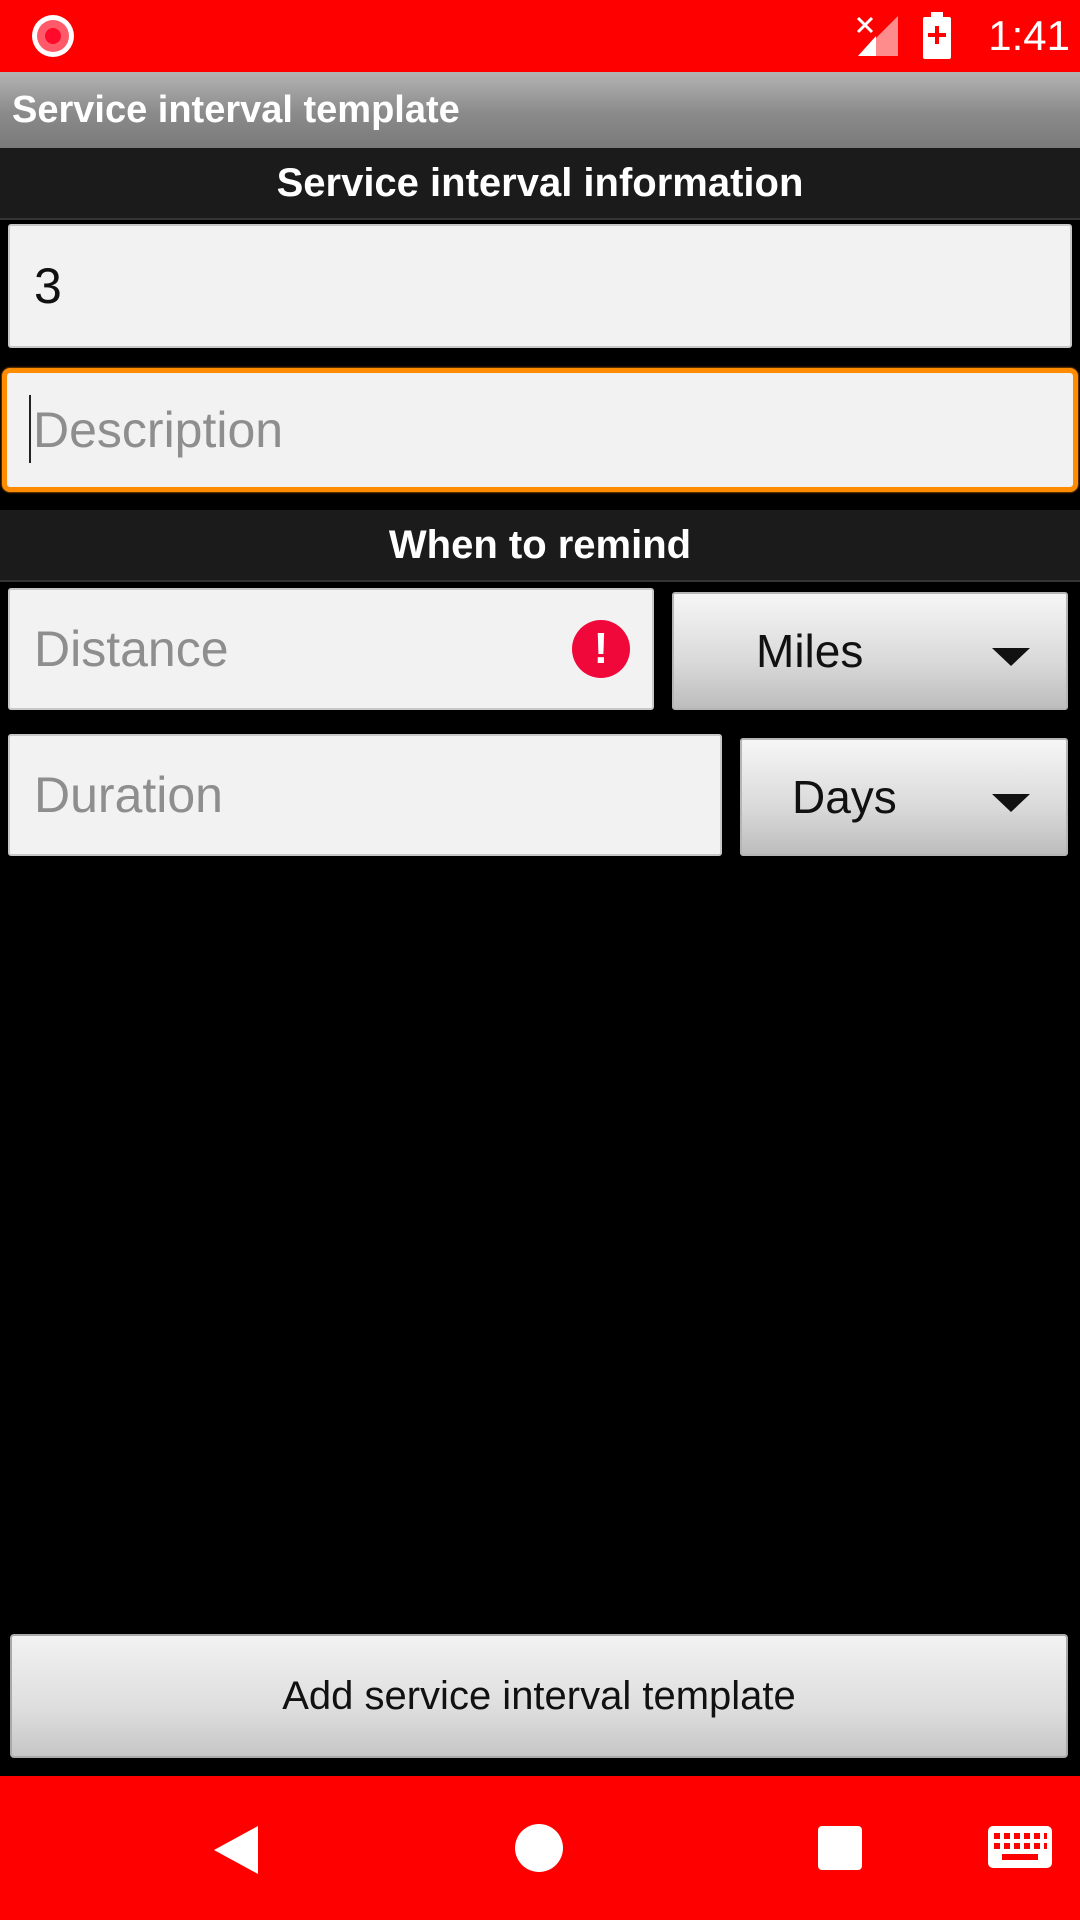 Image resolution: width=1080 pixels, height=1920 pixels. I want to click on status-bar: 1:41, so click(540, 36).